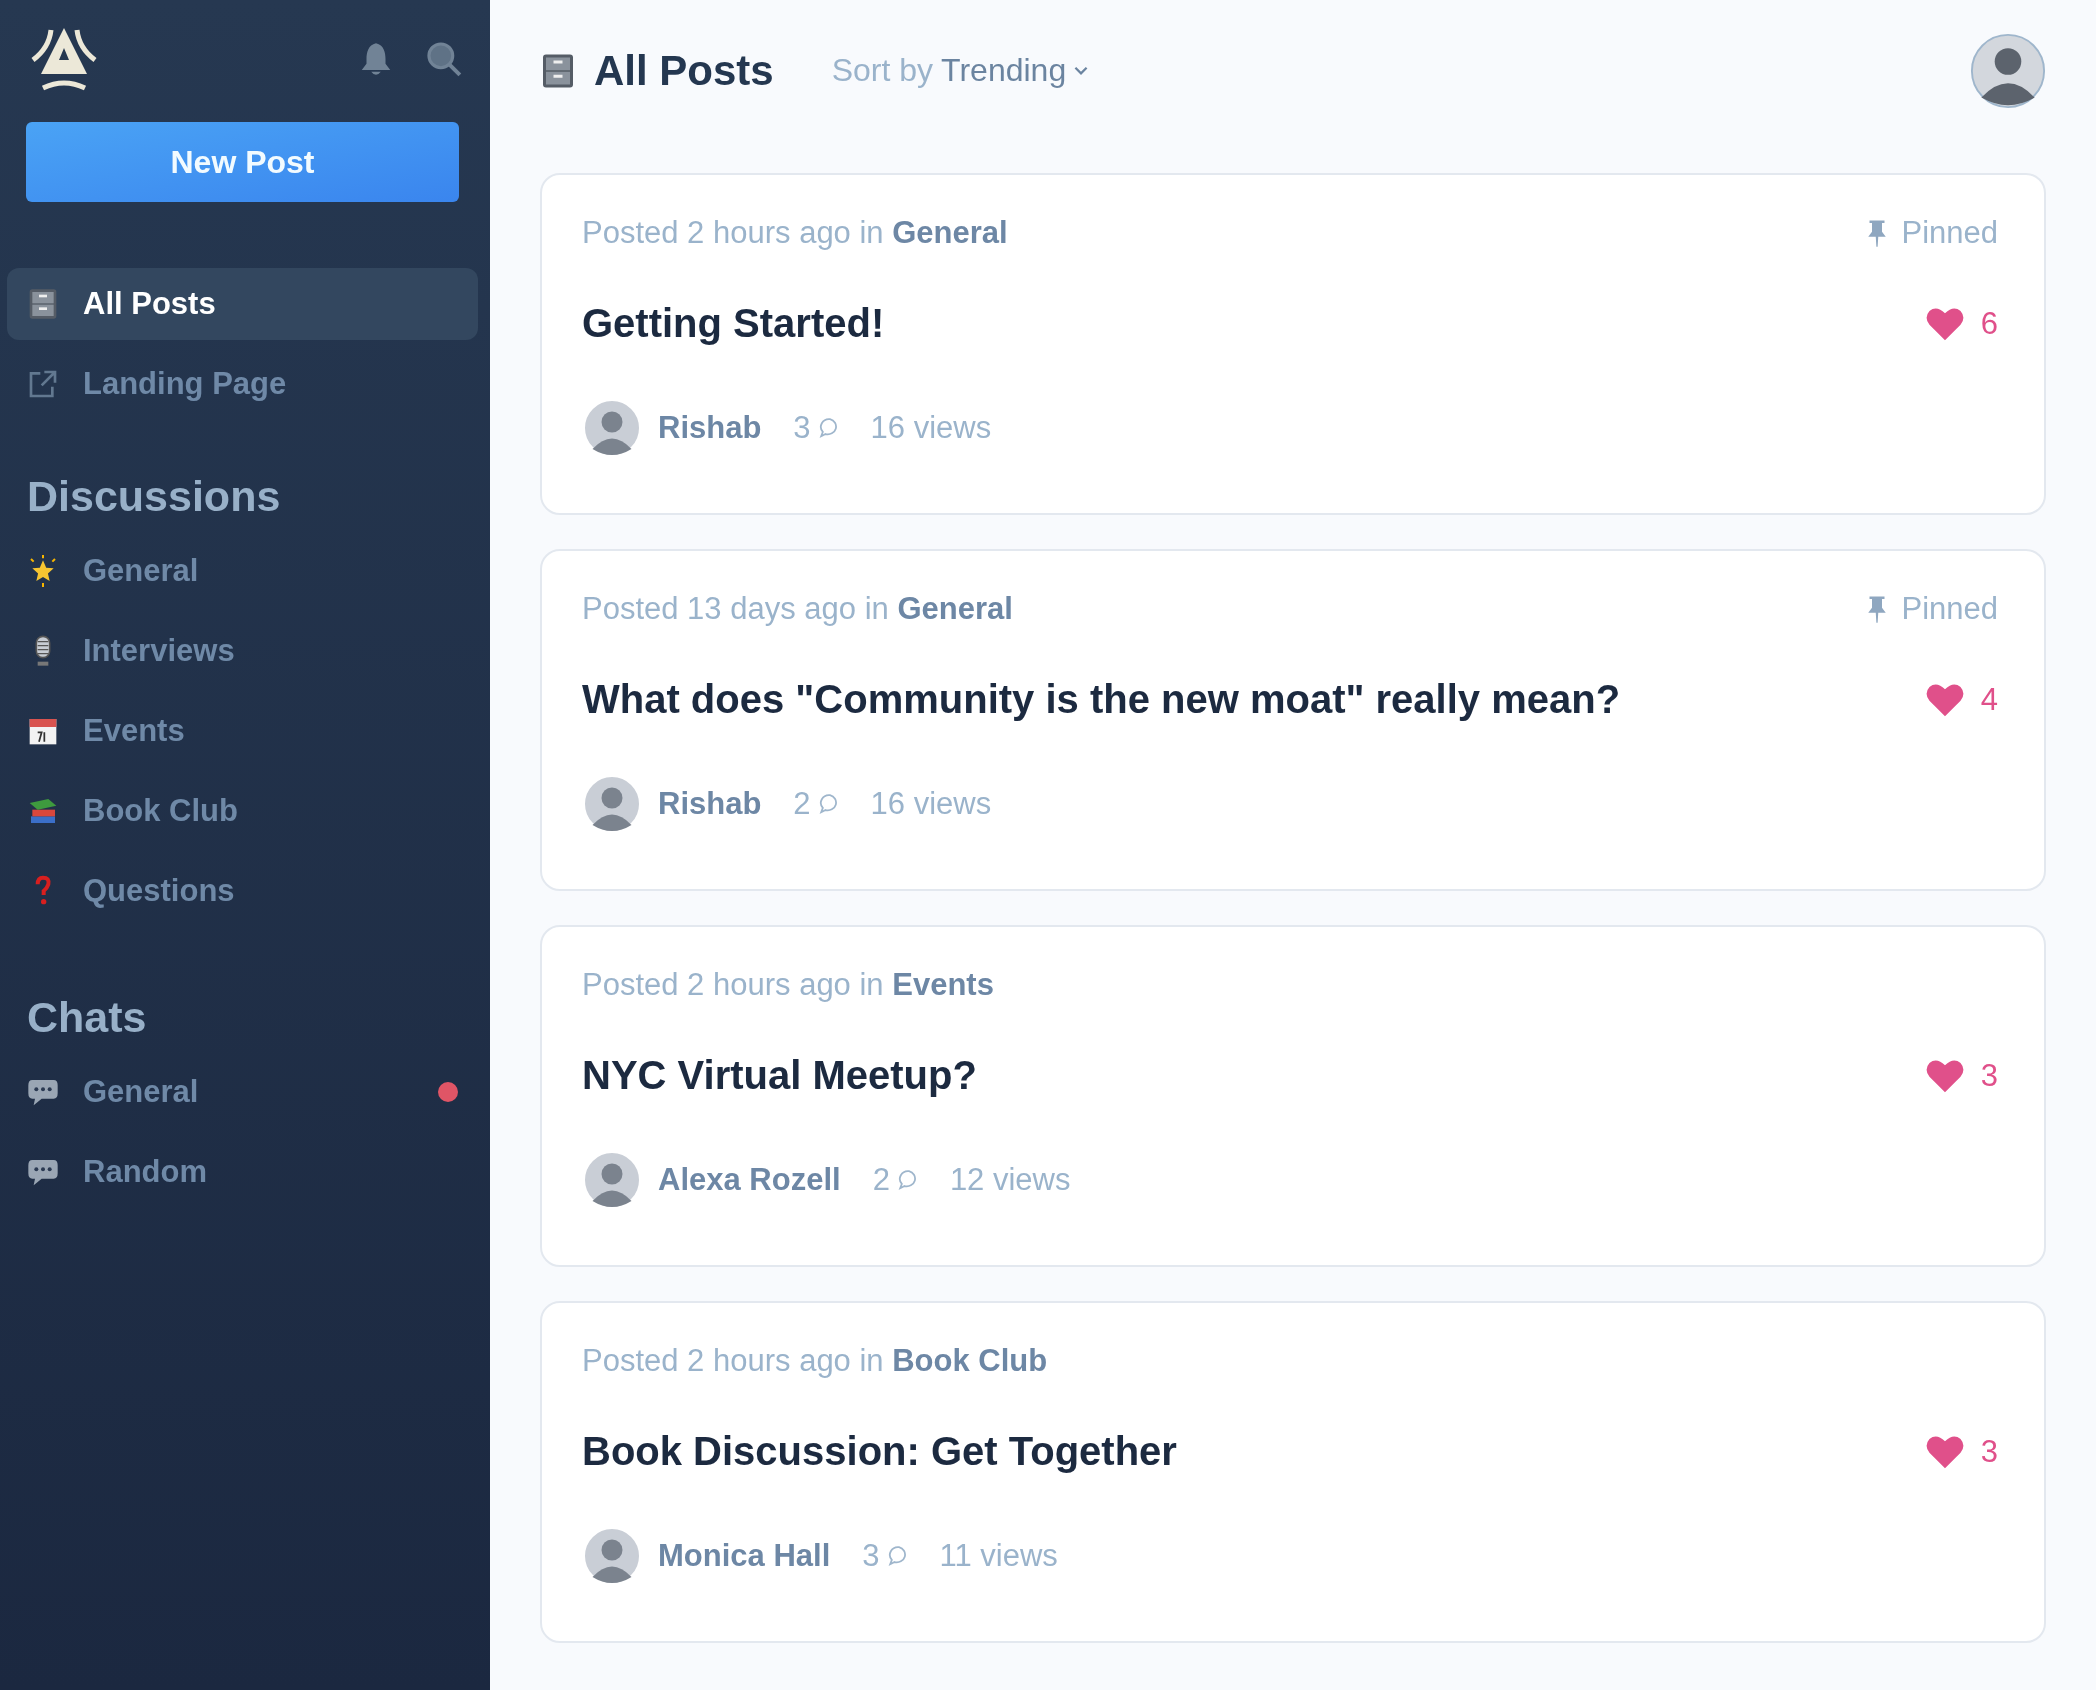 The height and width of the screenshot is (1690, 2096). I want to click on post-card: Posted 2 hours ago in Events NYC Virtual Meetup? 3 Alexa Rozell 2 12 views, so click(1293, 1096).